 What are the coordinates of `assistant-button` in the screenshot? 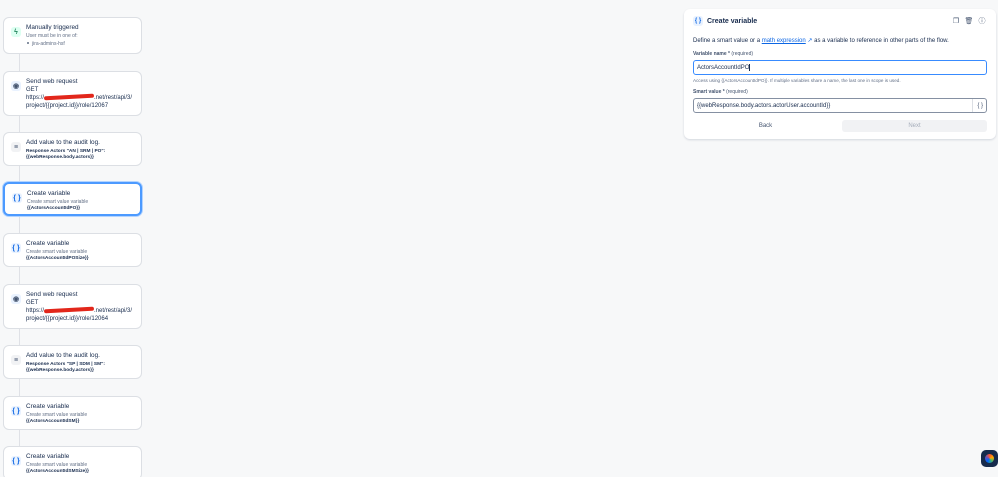 It's located at (989, 458).